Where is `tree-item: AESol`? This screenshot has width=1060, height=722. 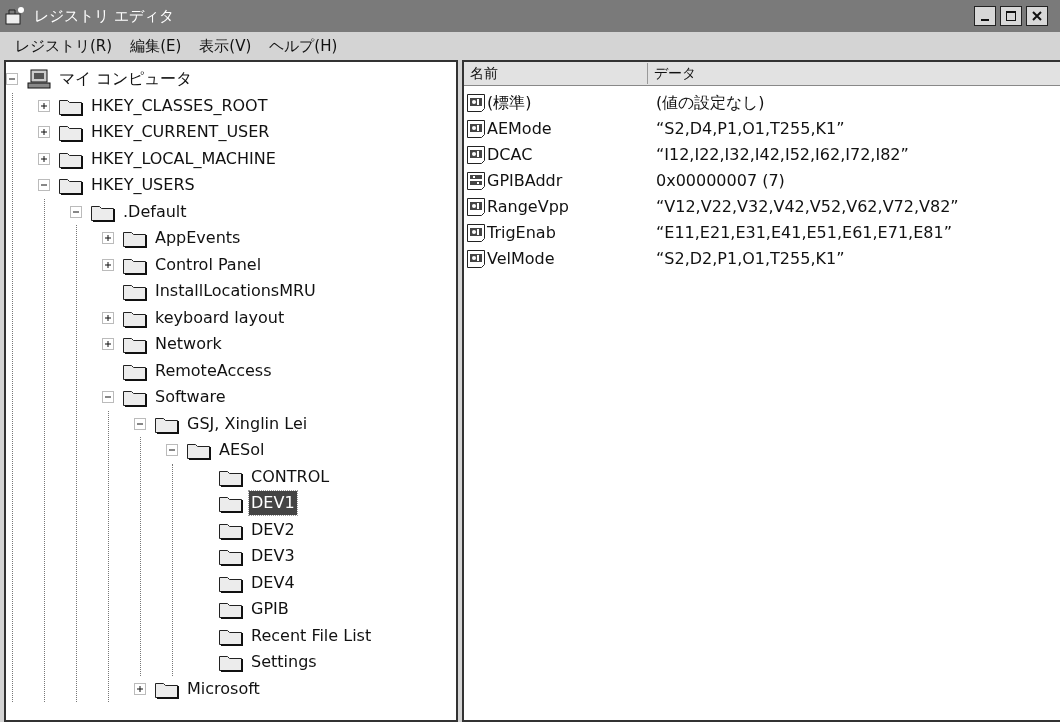
tree-item: AESol is located at coordinates (242, 450).